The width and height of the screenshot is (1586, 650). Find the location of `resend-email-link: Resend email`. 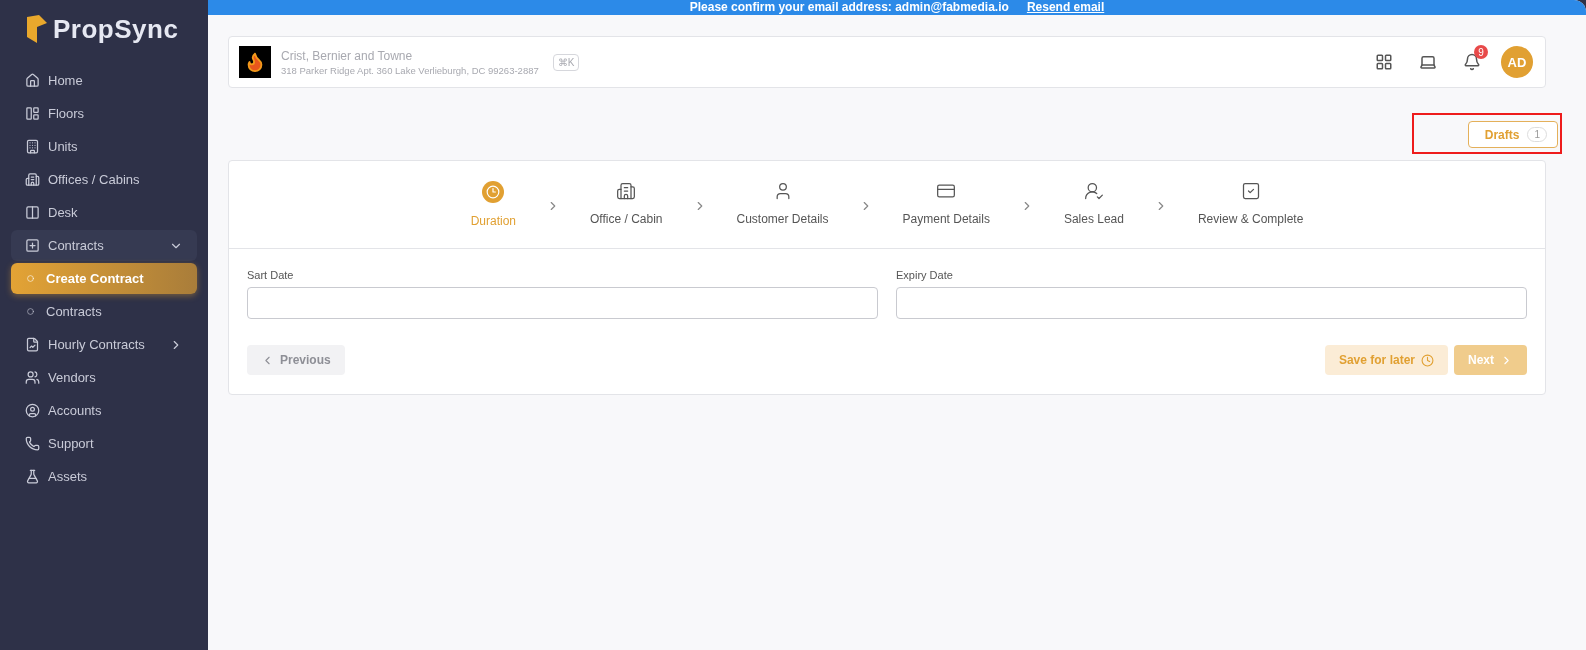

resend-email-link: Resend email is located at coordinates (1065, 7).